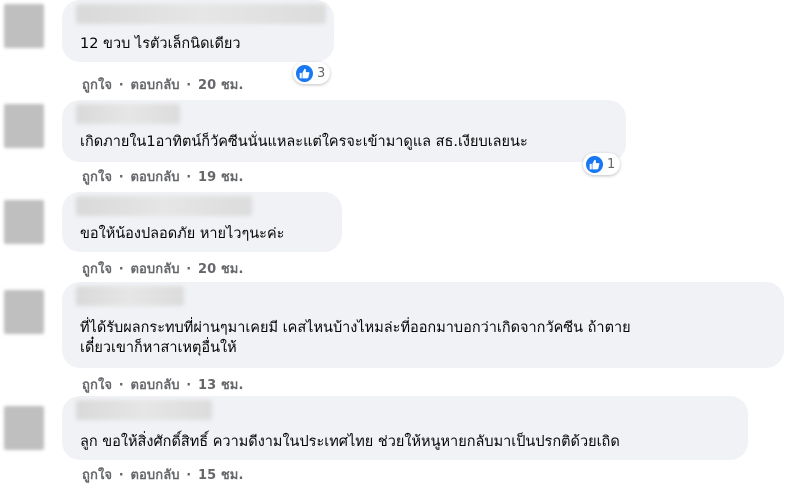 The height and width of the screenshot is (488, 800). I want to click on comment-time: 13 ชม., so click(221, 385).